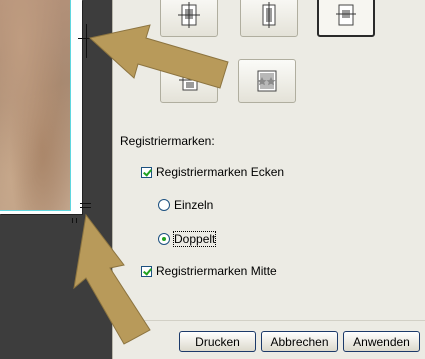 The image size is (425, 359). What do you see at coordinates (381, 341) in the screenshot?
I see `apply-button: Anwenden` at bounding box center [381, 341].